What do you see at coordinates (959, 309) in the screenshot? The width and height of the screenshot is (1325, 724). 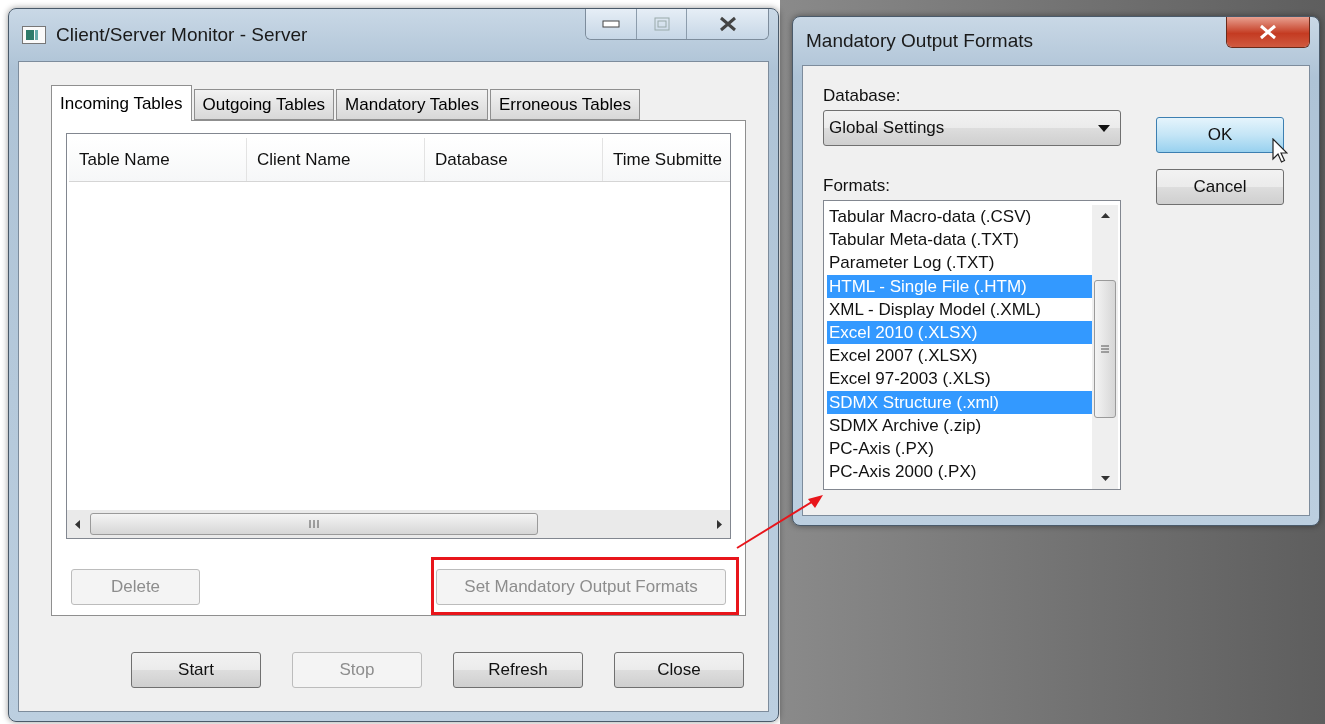 I see `list-item: XML - Display Model (.XML)` at bounding box center [959, 309].